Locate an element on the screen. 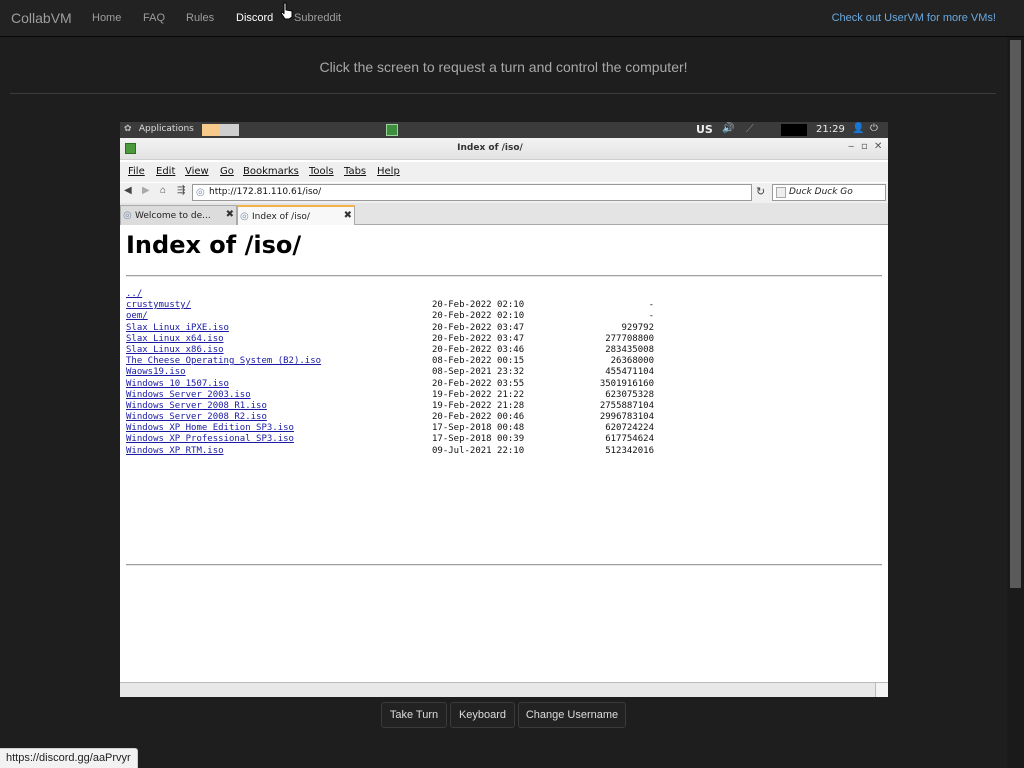 This screenshot has height=768, width=1024. file-date: 09-Jul-2021 22:10 is located at coordinates (478, 450).